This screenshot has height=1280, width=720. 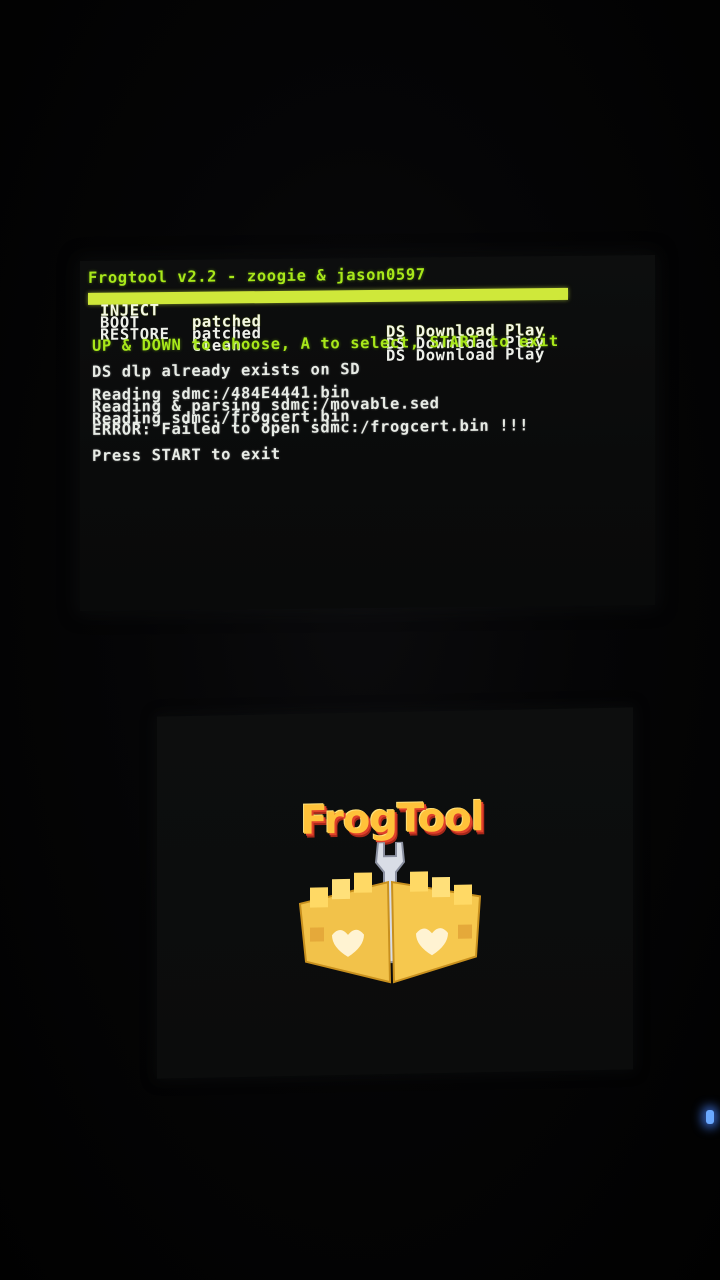 What do you see at coordinates (390, 912) in the screenshot?
I see `frogtool-crate-wrench-icon` at bounding box center [390, 912].